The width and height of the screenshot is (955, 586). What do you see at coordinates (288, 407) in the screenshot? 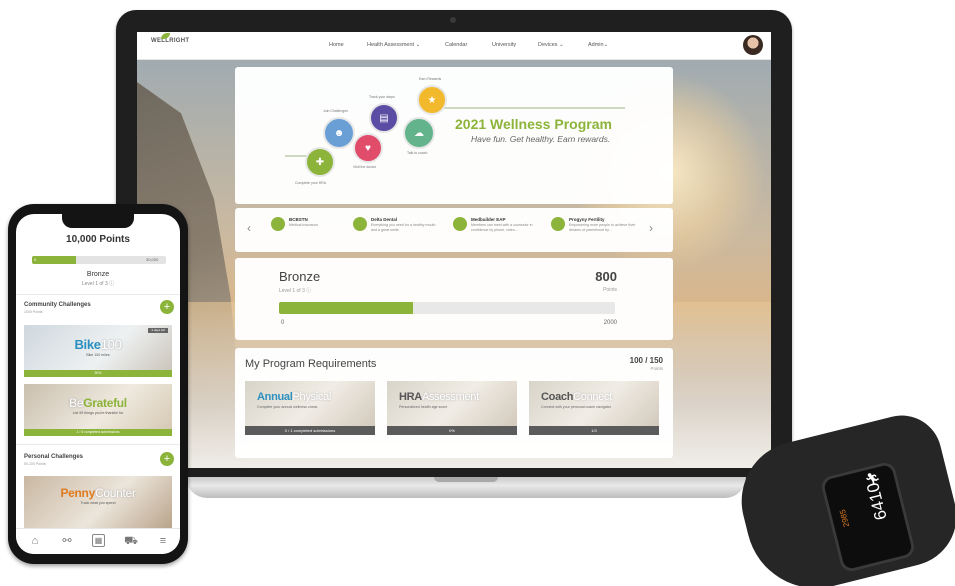
I see `tile-desc: Complete your annual wellness check.` at bounding box center [288, 407].